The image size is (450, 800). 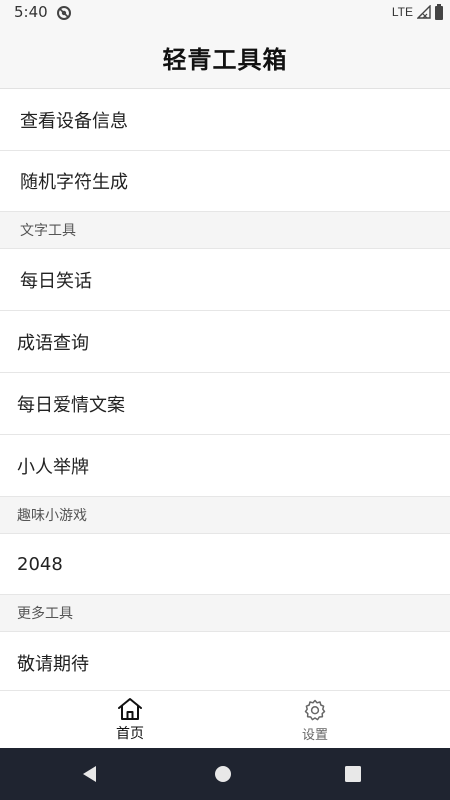 I want to click on section-header-label: 文字工具, so click(x=48, y=231).